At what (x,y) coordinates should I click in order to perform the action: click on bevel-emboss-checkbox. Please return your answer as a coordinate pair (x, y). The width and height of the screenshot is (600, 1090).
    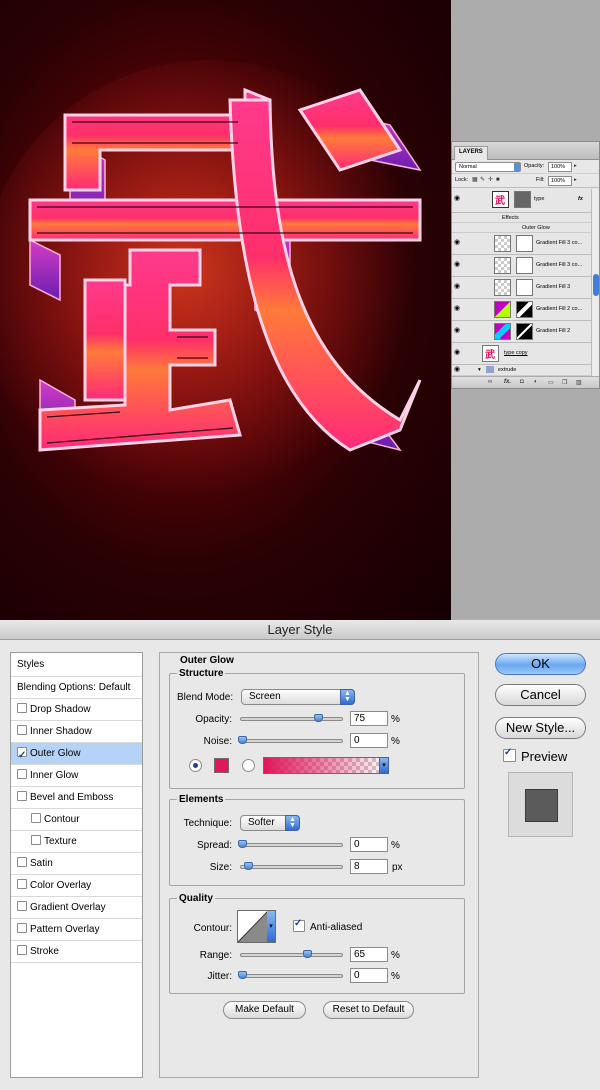
    Looking at the image, I should click on (22, 796).